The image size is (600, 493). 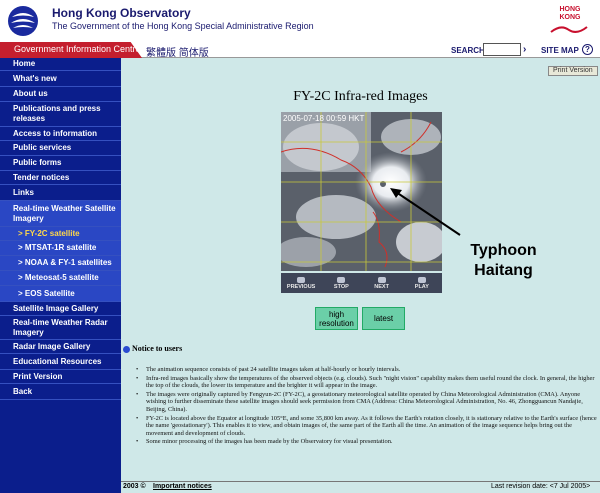 I want to click on sidebar-item-access-info: Access to information, so click(x=60, y=134).